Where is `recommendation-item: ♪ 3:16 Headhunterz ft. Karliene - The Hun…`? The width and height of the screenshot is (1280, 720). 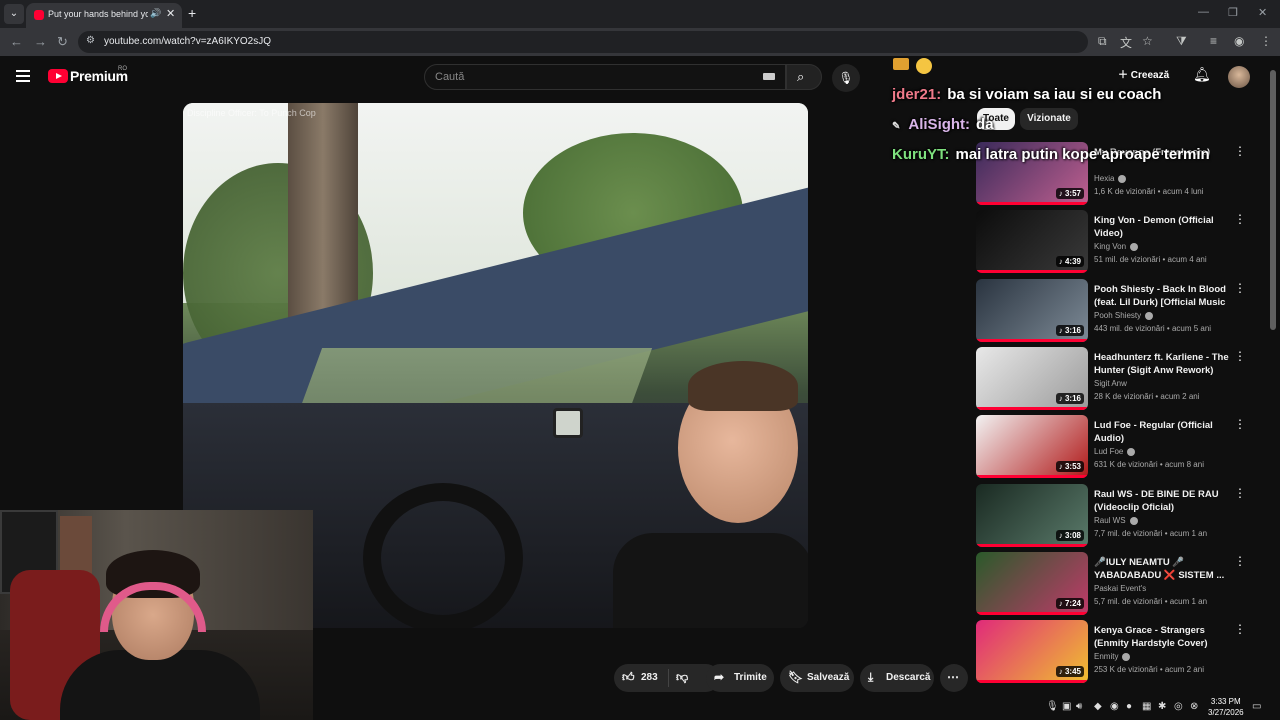 recommendation-item: ♪ 3:16 Headhunterz ft. Karliene - The Hun… is located at coordinates (1114, 379).